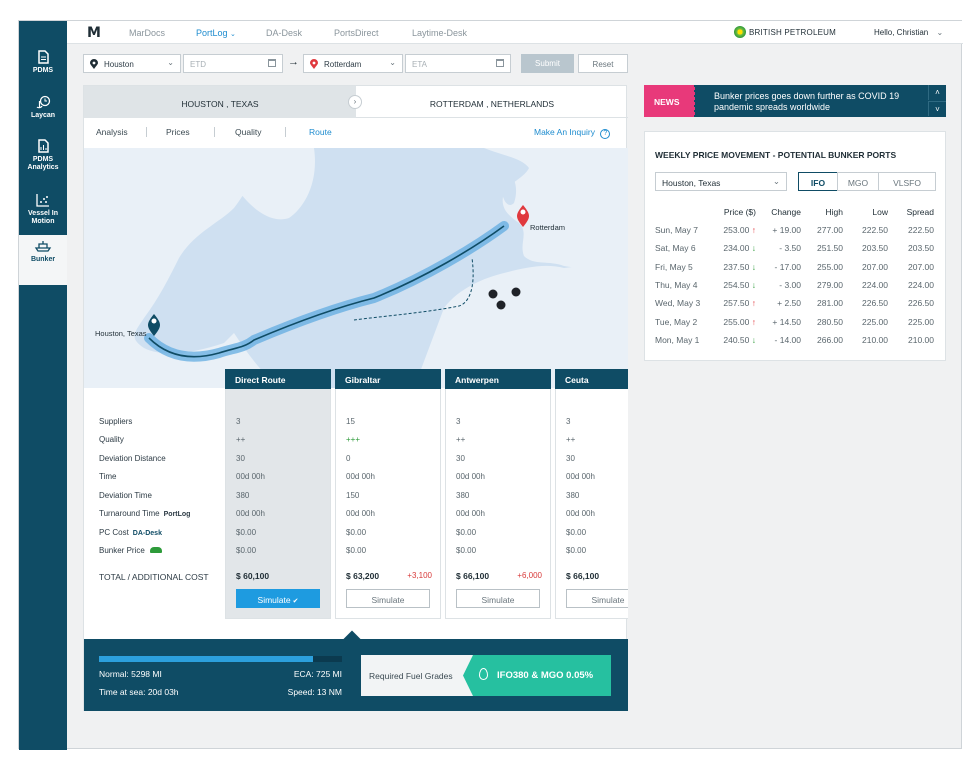 This screenshot has width=979, height=766. Describe the element at coordinates (43, 214) in the screenshot. I see `sidebar-item-vessel-in-motion: Vessel In Motion` at that location.